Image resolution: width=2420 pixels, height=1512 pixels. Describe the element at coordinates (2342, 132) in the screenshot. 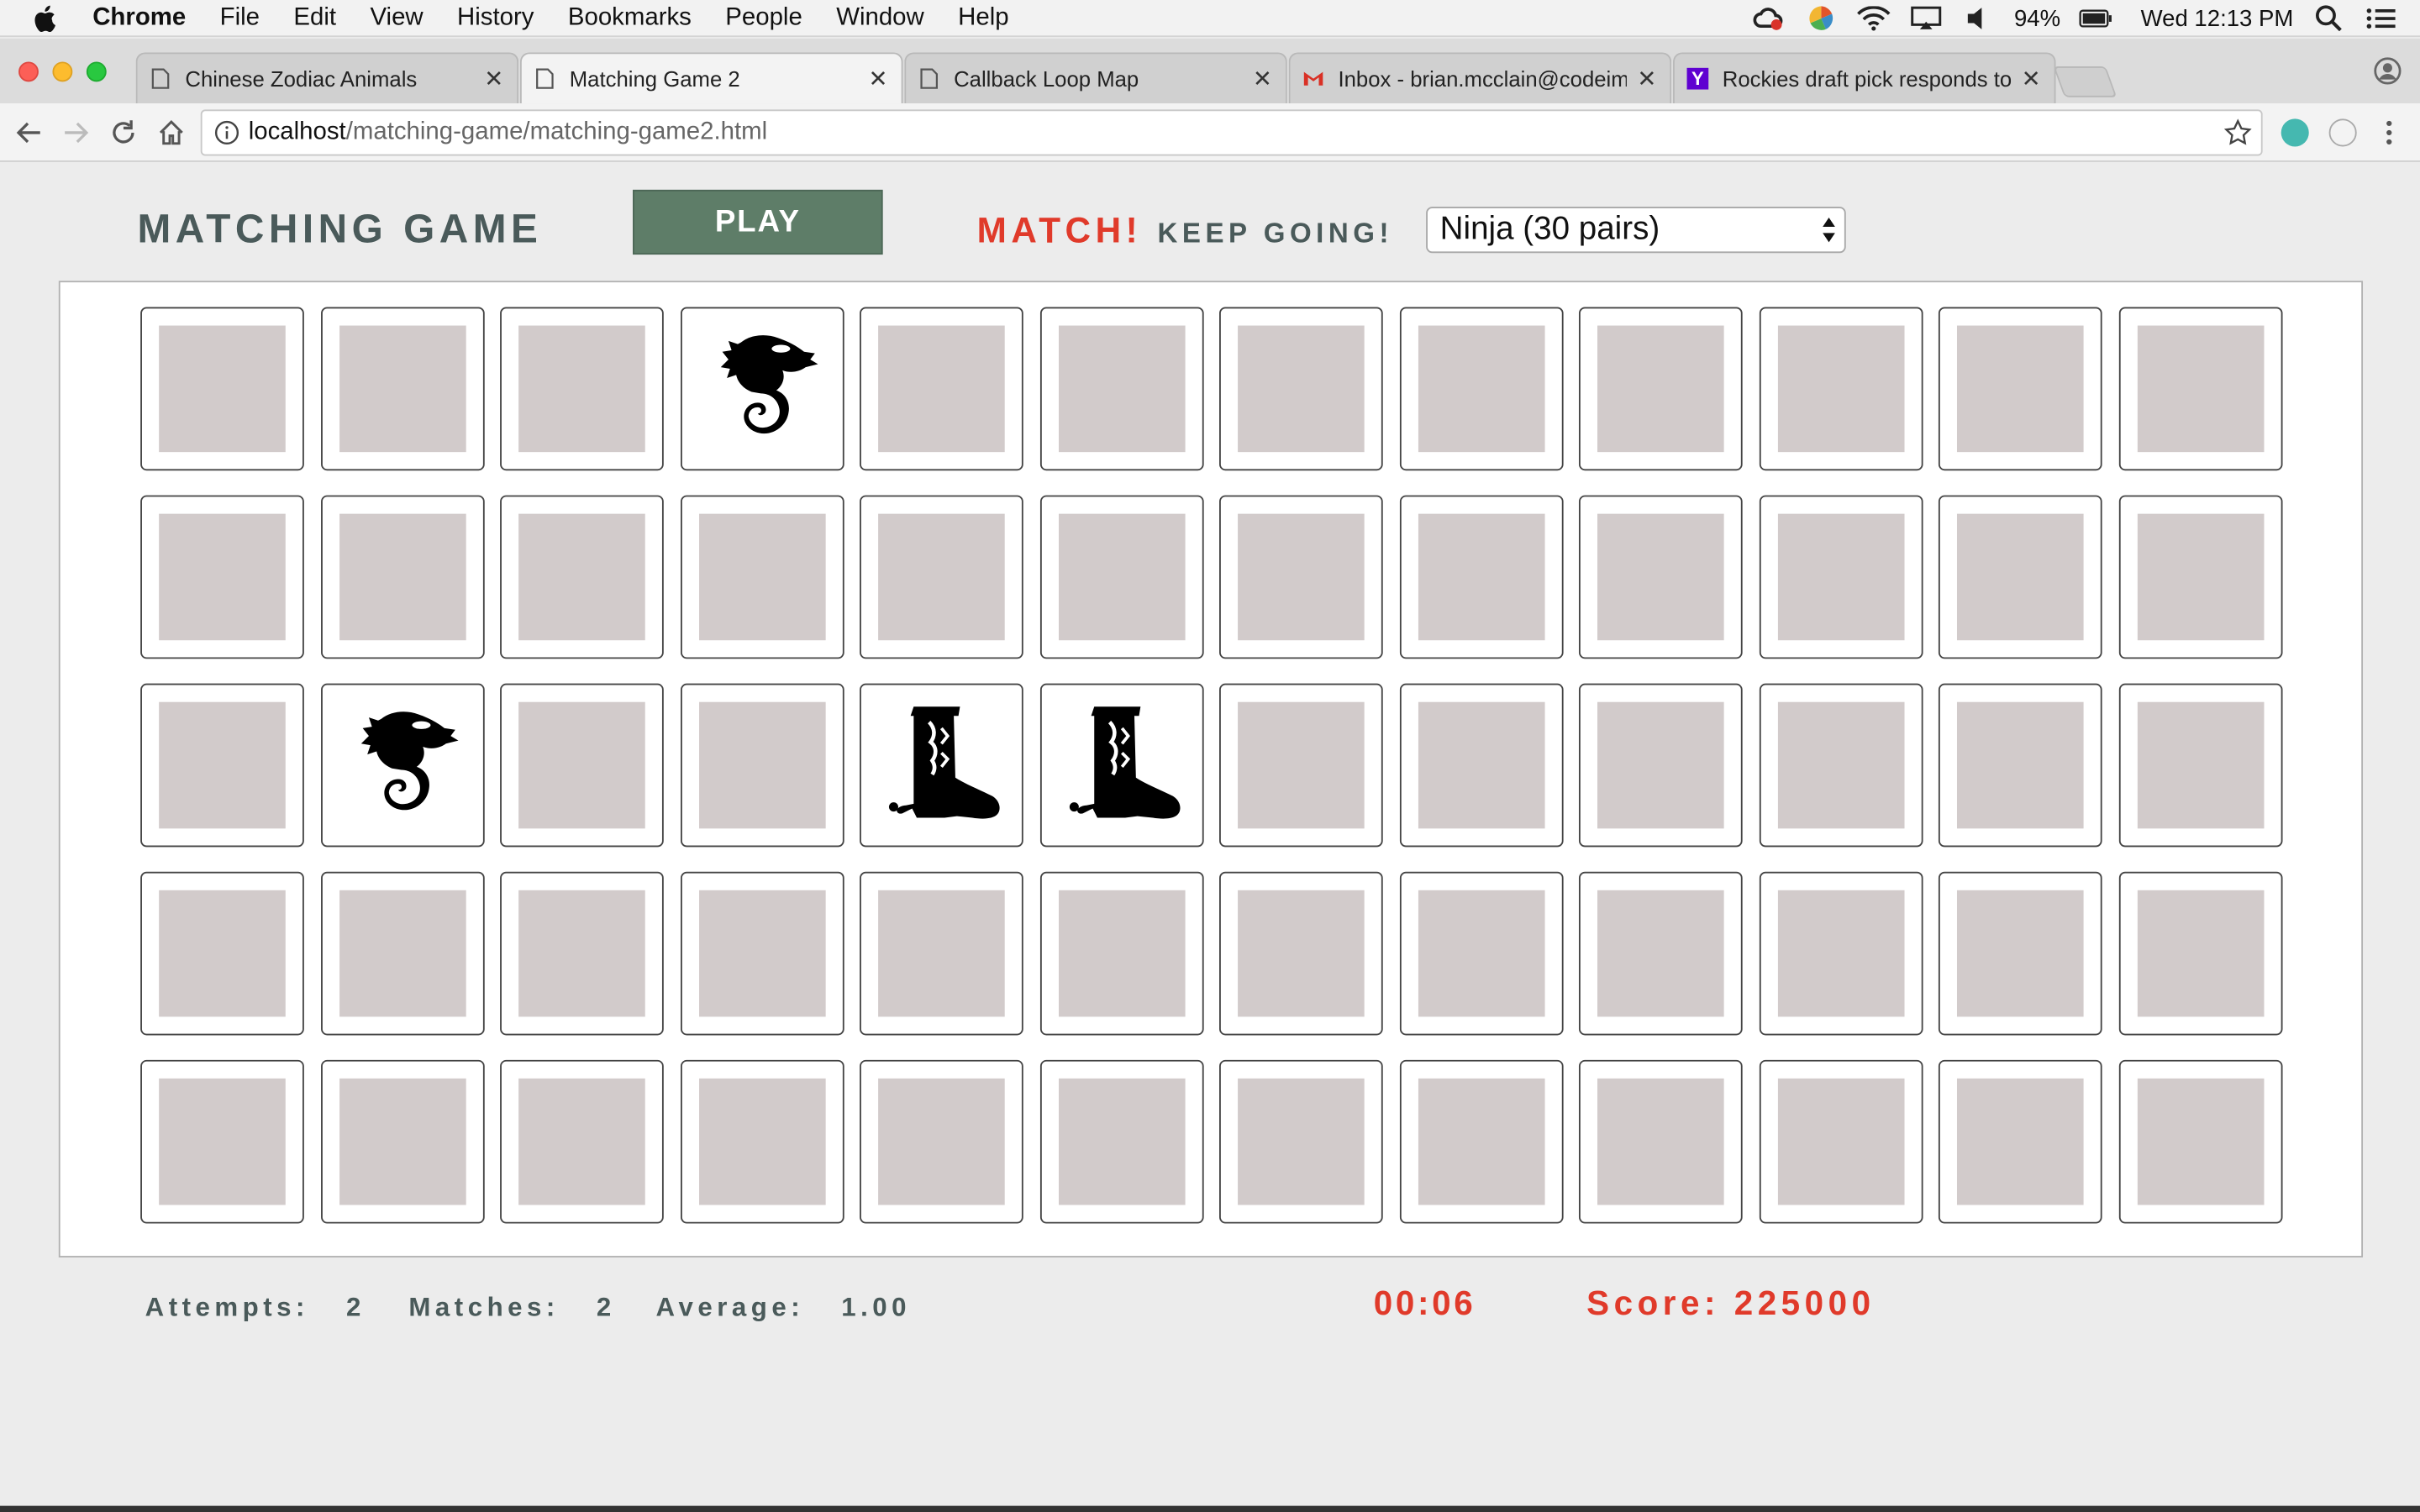

I see `extension-gray-icon` at that location.